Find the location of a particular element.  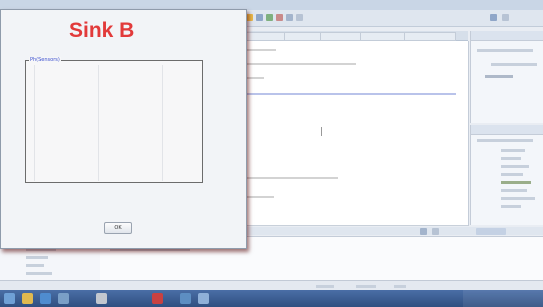

system-tray is located at coordinates (503, 298).